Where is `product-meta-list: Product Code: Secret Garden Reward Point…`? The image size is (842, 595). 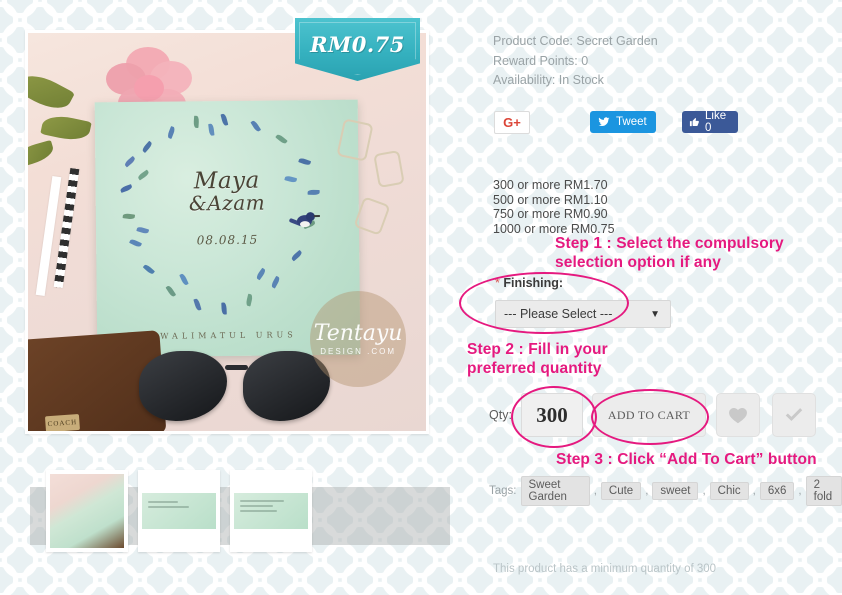 product-meta-list: Product Code: Secret Garden Reward Point… is located at coordinates (658, 61).